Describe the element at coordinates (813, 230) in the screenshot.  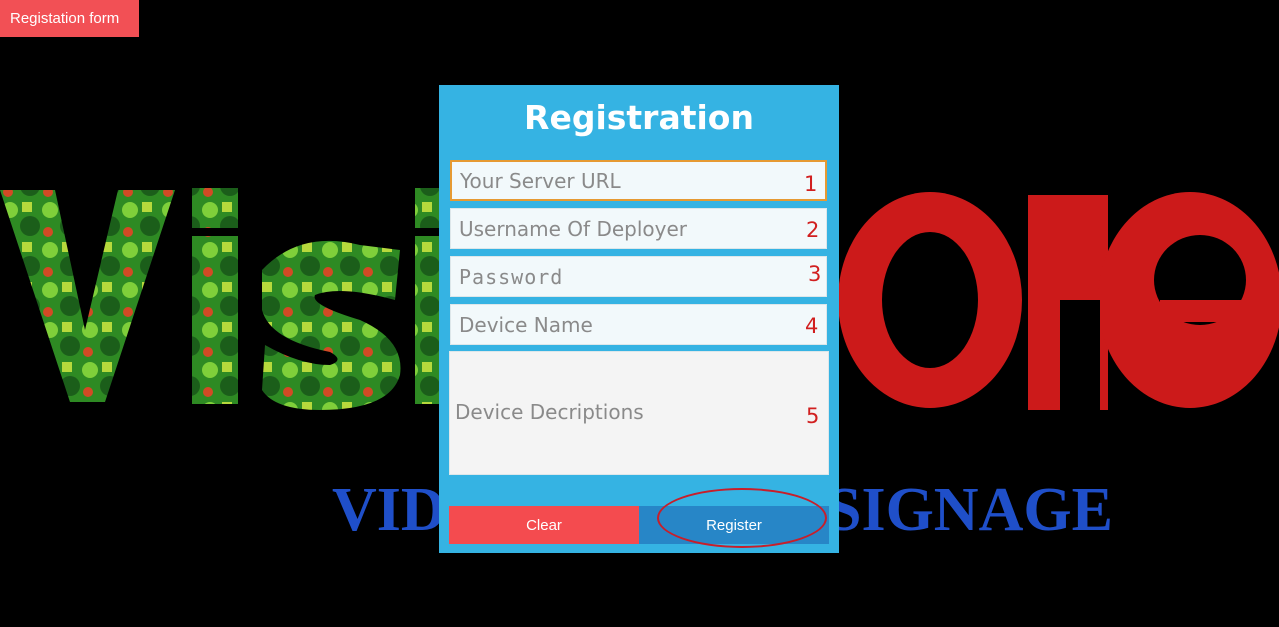
I see `annotation-number-2: 2` at that location.